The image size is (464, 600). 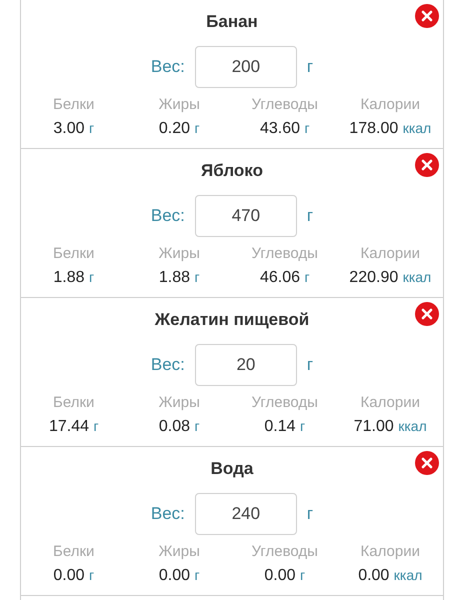 What do you see at coordinates (232, 320) in the screenshot?
I see `food-name: Желатин пищевой` at bounding box center [232, 320].